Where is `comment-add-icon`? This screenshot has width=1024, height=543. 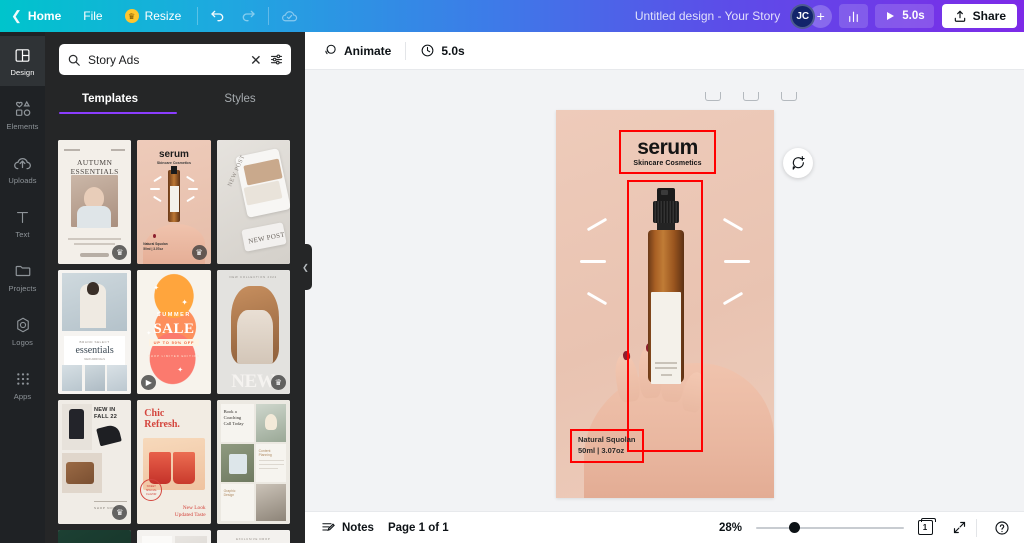
comment-add-icon is located at coordinates (798, 163).